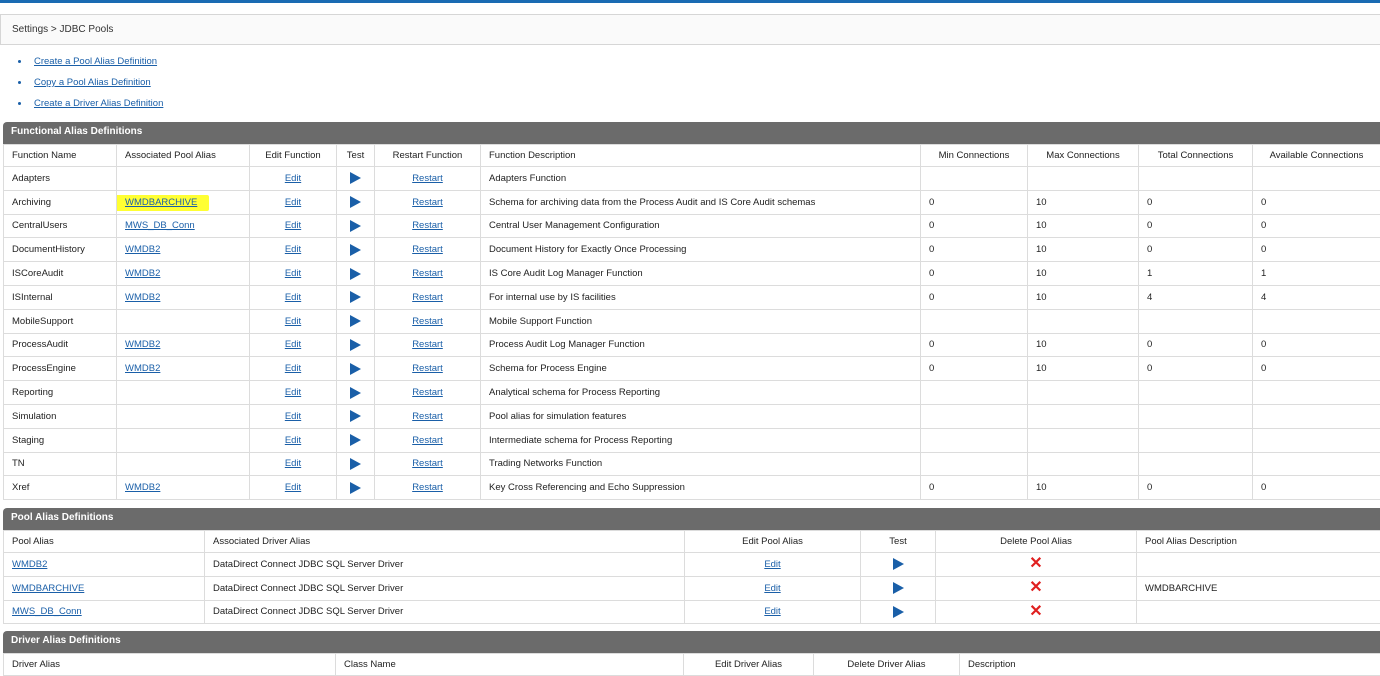  What do you see at coordinates (974, 202) in the screenshot?
I see `min-connections-cell: 0` at bounding box center [974, 202].